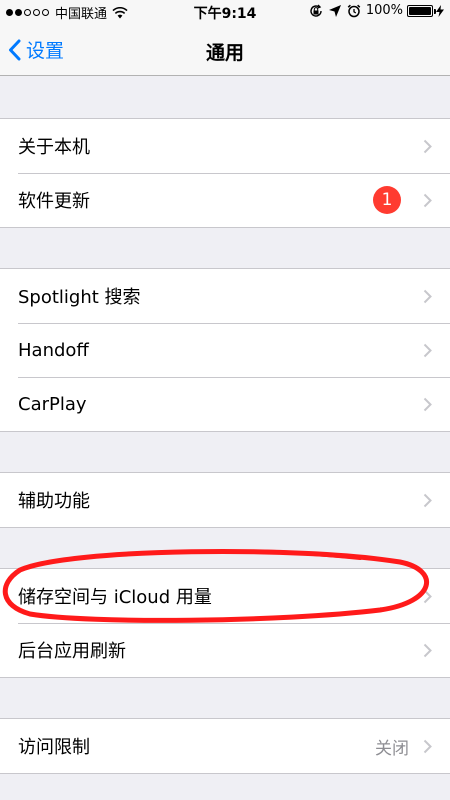 This screenshot has width=450, height=800. What do you see at coordinates (224, 53) in the screenshot?
I see `page-title: 通用` at bounding box center [224, 53].